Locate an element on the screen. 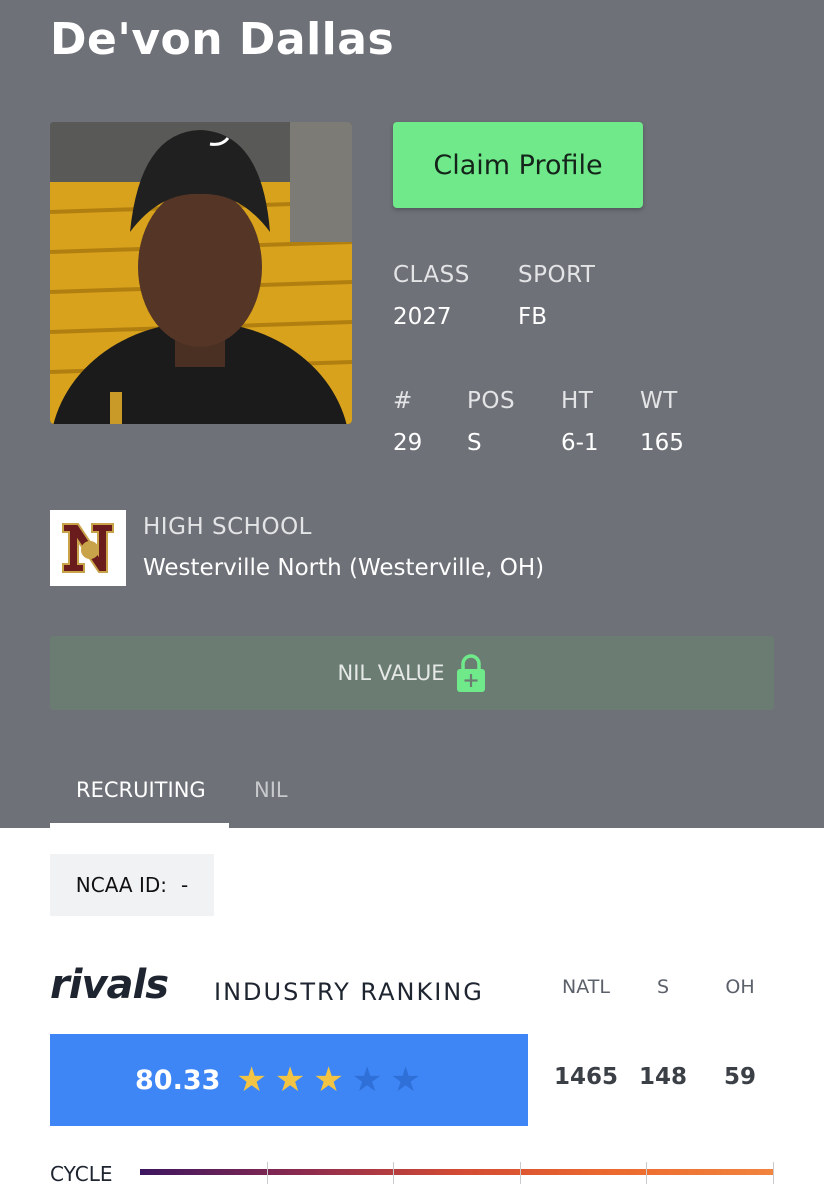  cycle-label: CYCLE is located at coordinates (81, 1174).